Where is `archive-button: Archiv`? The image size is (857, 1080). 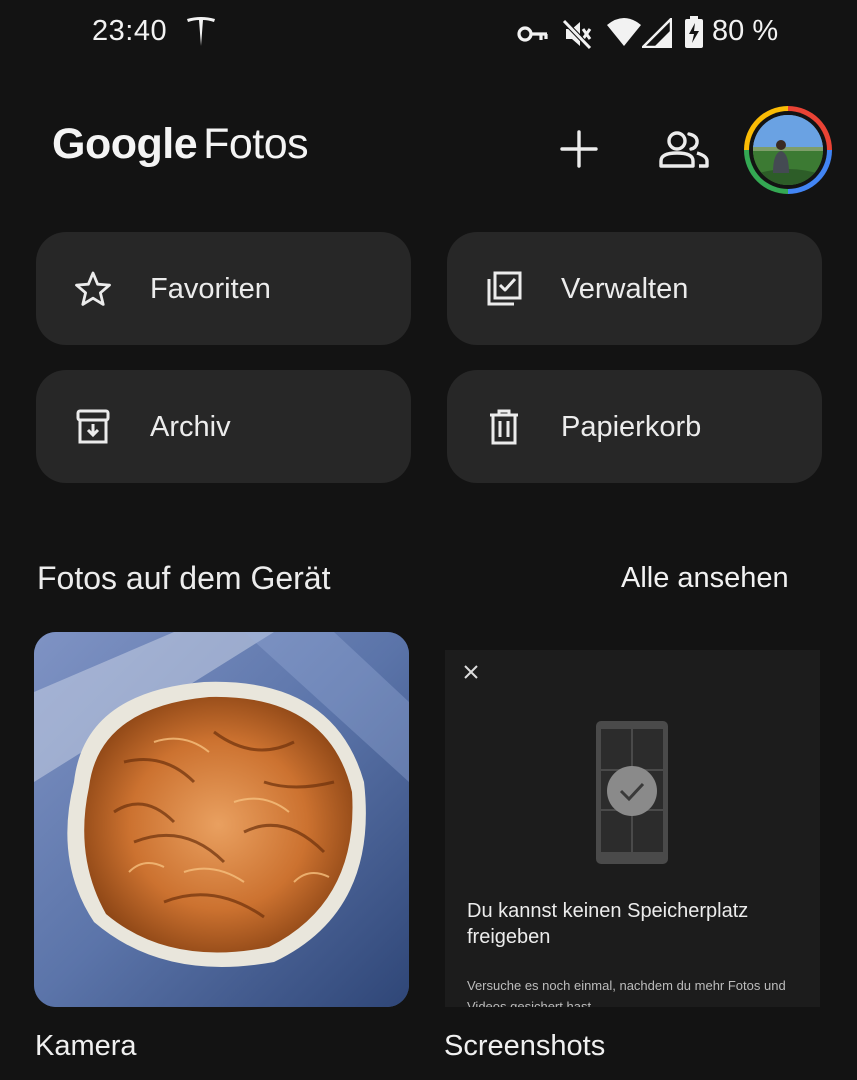 archive-button: Archiv is located at coordinates (223, 426).